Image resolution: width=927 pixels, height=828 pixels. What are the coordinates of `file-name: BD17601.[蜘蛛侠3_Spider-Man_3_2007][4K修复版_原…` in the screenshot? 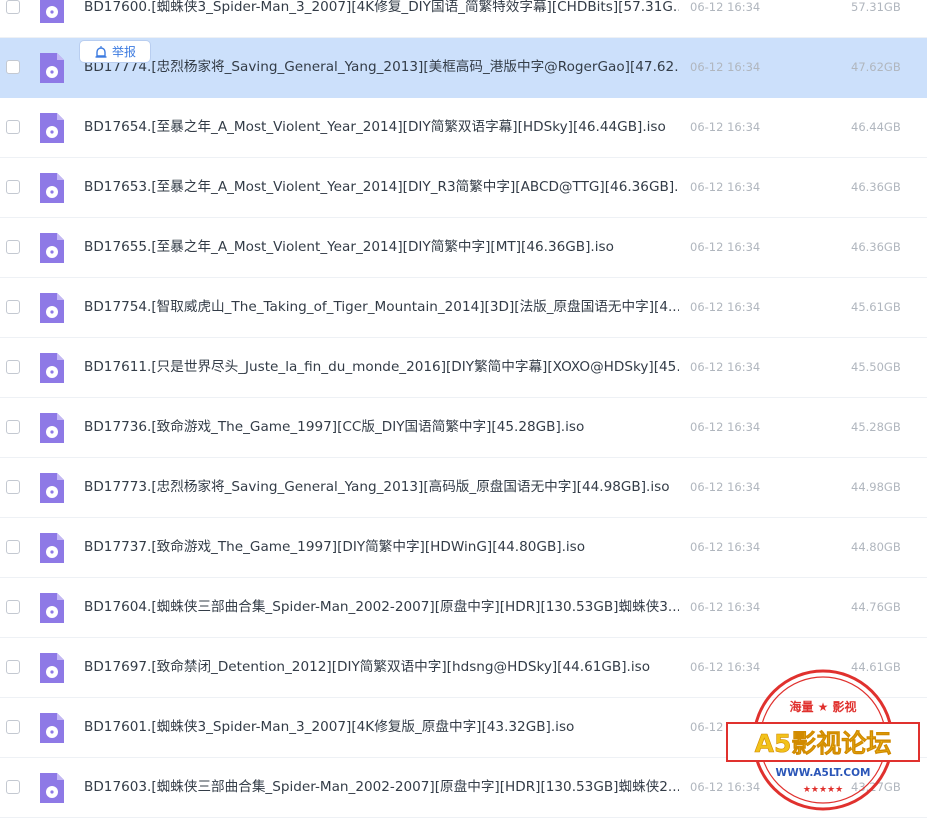 It's located at (381, 727).